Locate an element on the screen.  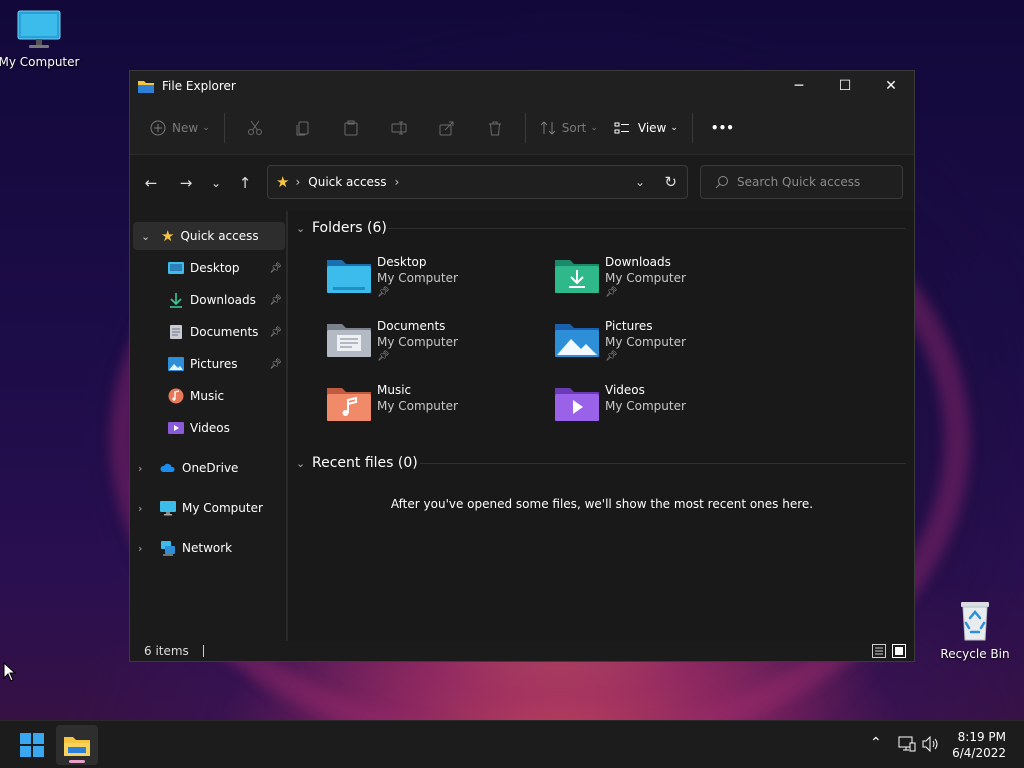
folder-name: Documents is located at coordinates (411, 326).